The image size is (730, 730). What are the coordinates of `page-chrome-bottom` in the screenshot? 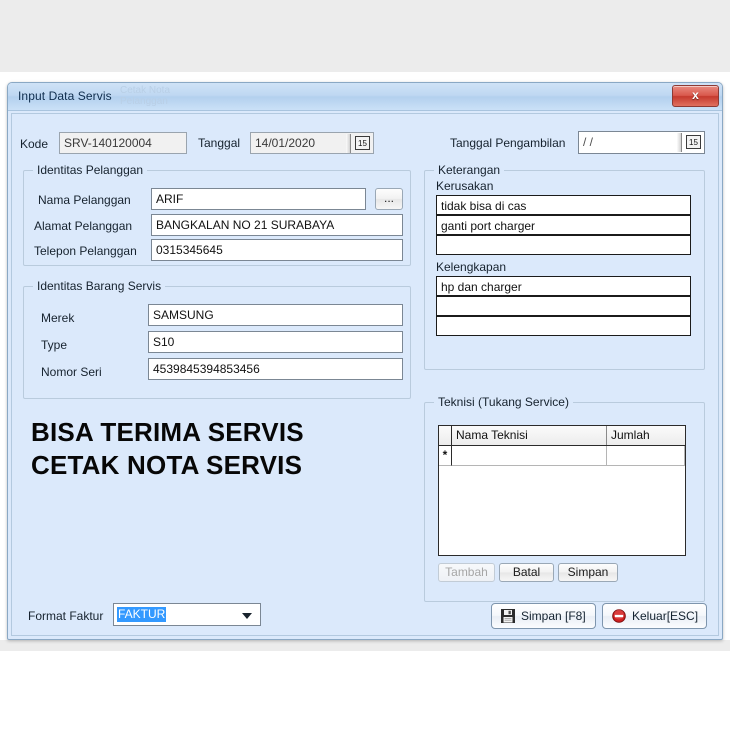 It's located at (365, 645).